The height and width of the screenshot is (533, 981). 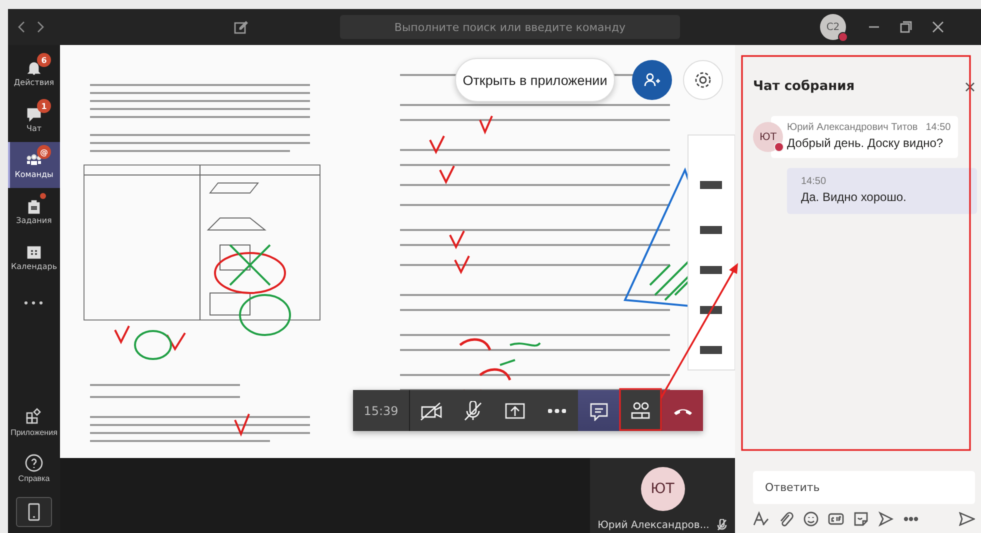 I want to click on back-icon, so click(x=22, y=27).